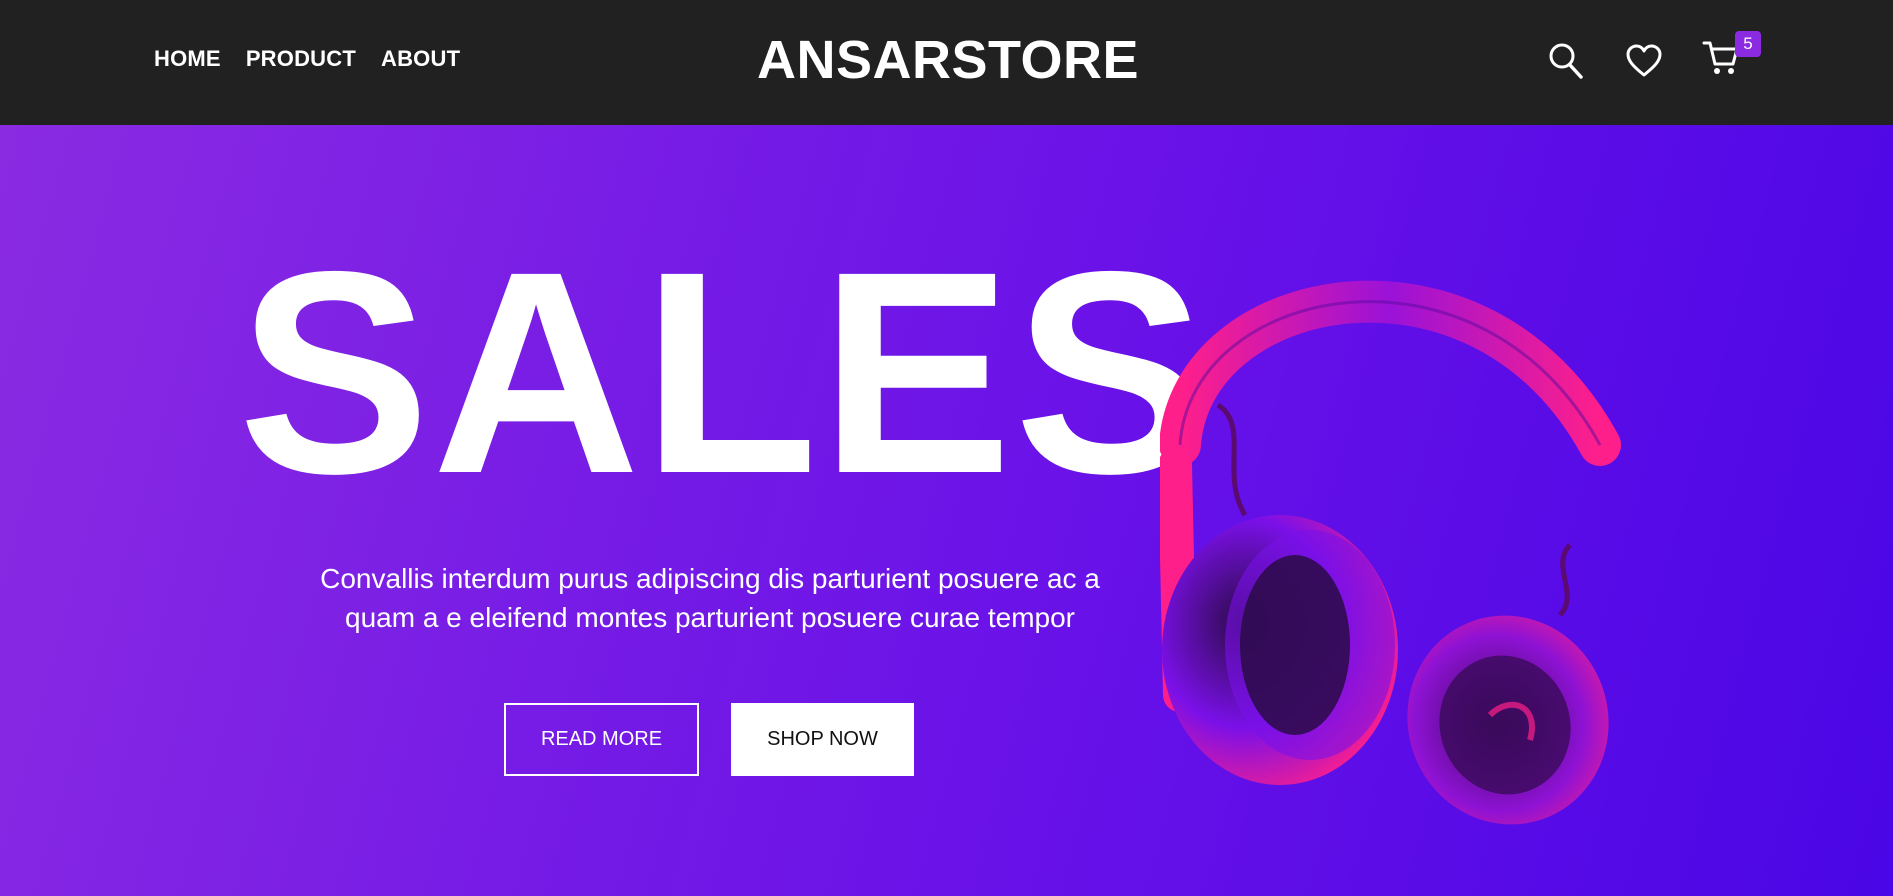 Image resolution: width=1893 pixels, height=896 pixels. I want to click on navbar: HOME PRODUCT ABOUT ANSARSTORE 5, so click(946, 62).